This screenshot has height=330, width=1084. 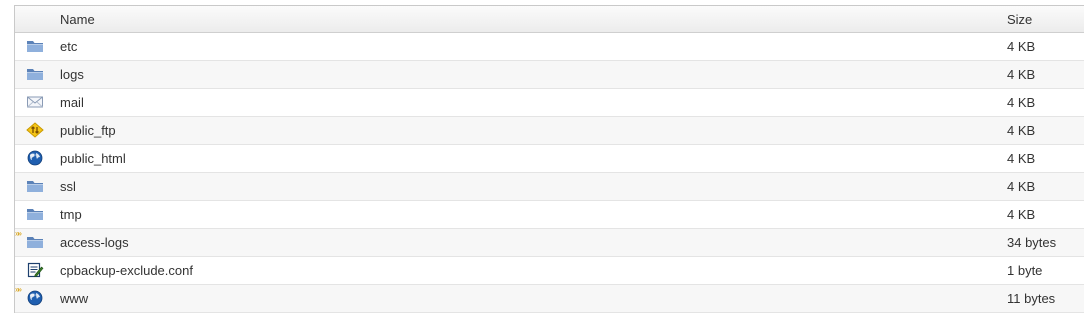 What do you see at coordinates (549, 103) in the screenshot?
I see `table-row: mail 4 KB` at bounding box center [549, 103].